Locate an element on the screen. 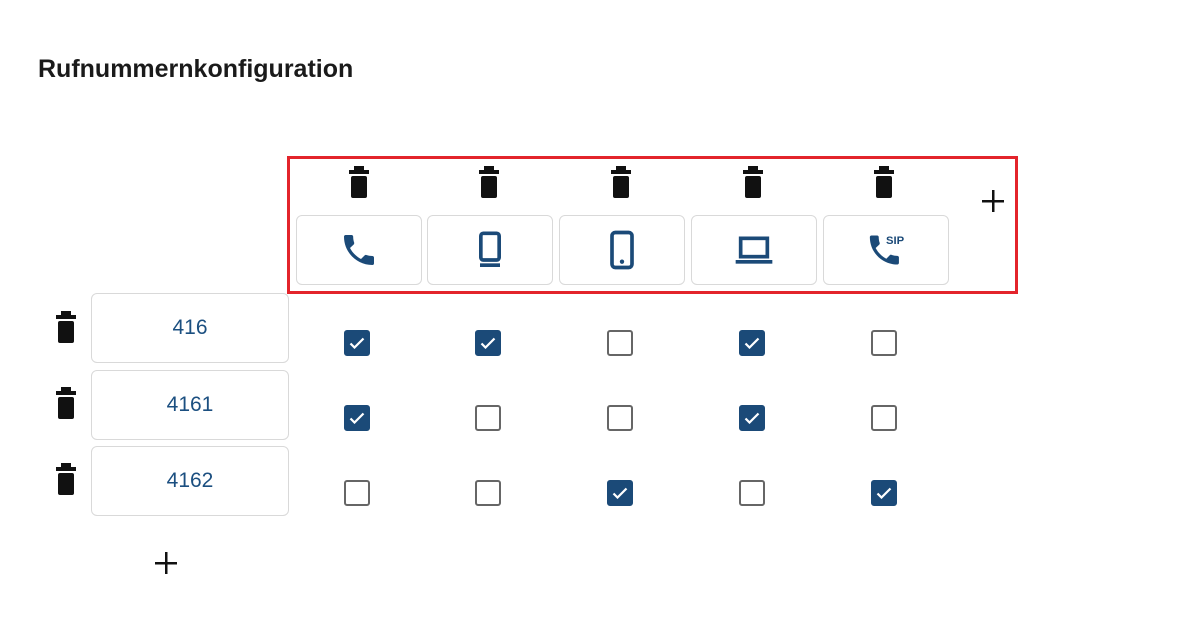  delete-column-4-button is located at coordinates (753, 182).